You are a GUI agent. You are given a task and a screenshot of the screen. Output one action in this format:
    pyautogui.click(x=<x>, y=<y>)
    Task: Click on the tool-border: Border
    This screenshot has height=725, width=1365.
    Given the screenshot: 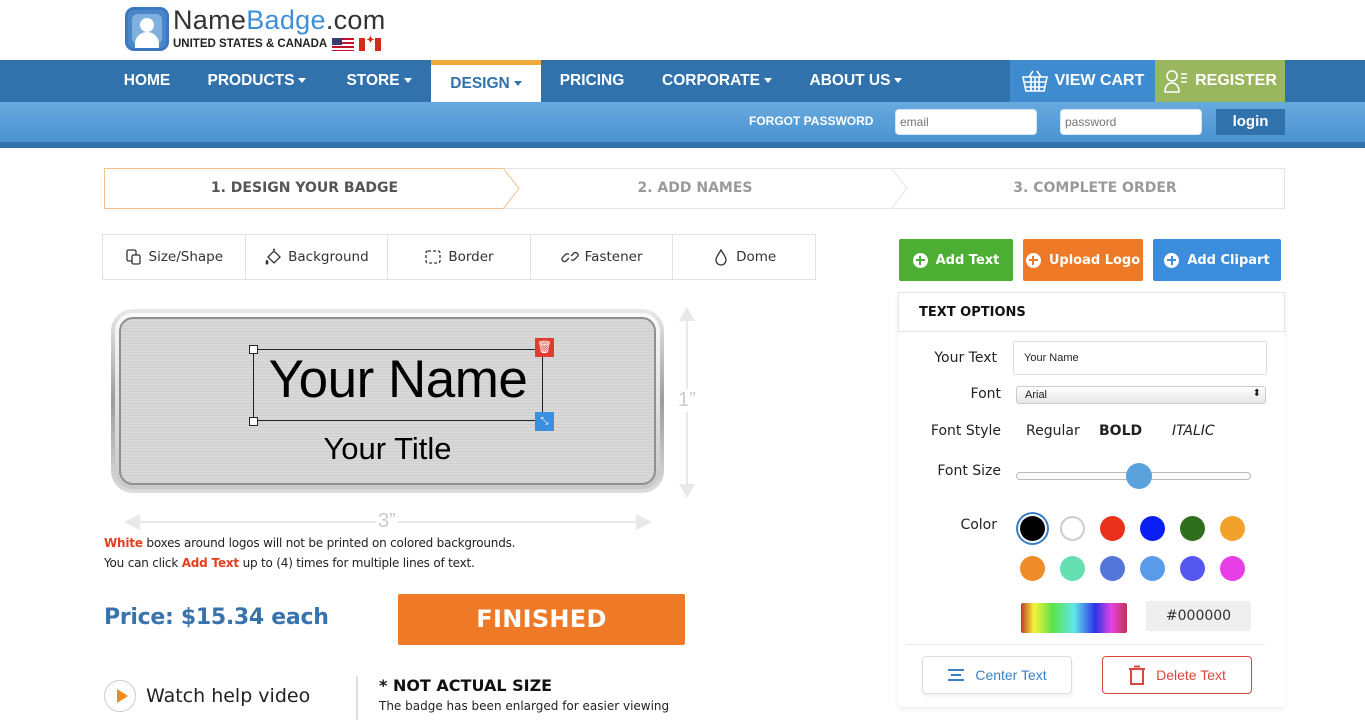 What is the action you would take?
    pyautogui.click(x=459, y=257)
    